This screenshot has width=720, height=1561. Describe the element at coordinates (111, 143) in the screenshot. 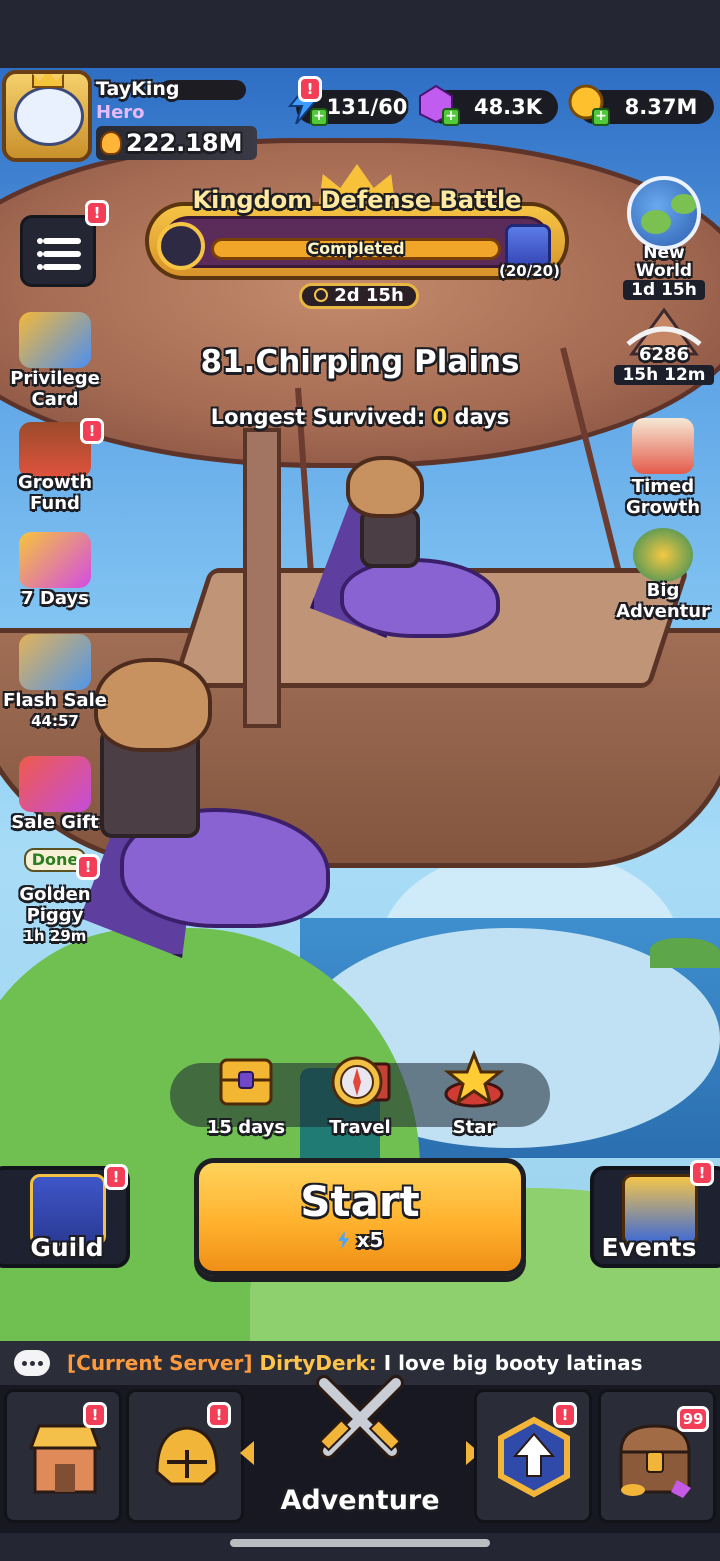

I see `power-icon` at that location.